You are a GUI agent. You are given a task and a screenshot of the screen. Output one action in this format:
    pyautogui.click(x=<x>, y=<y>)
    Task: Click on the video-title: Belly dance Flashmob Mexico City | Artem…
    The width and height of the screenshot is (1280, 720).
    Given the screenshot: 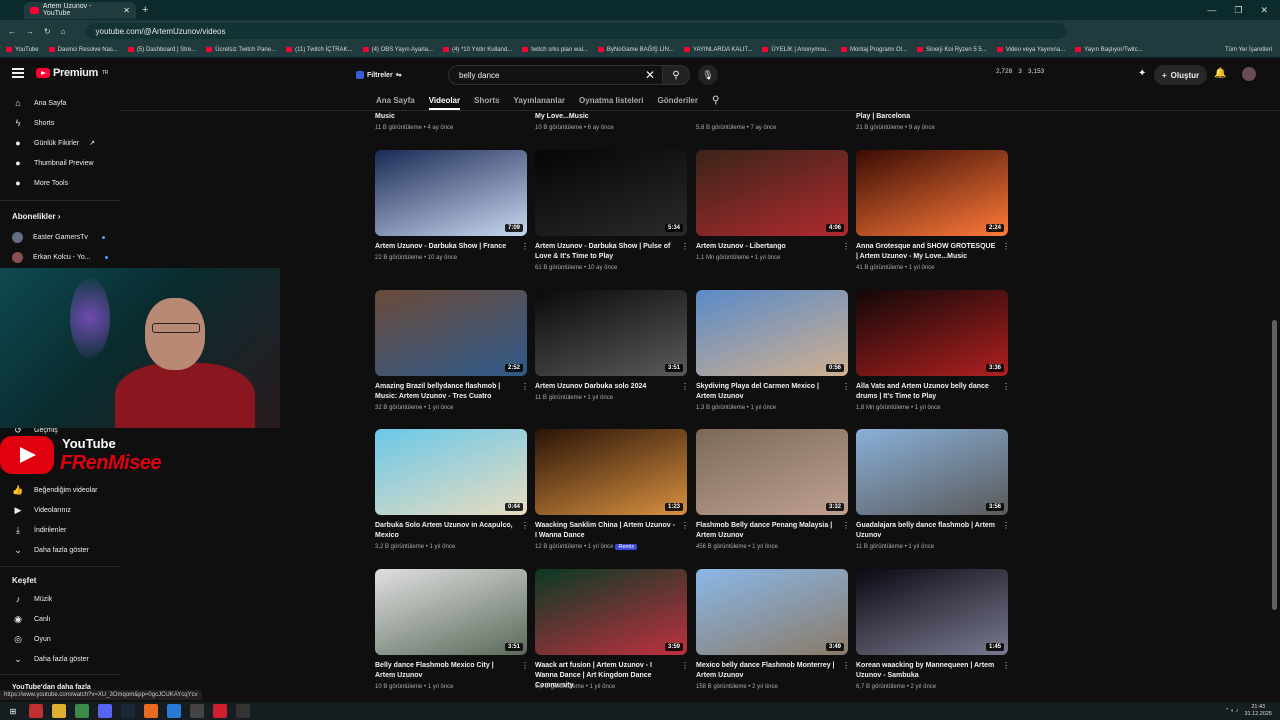 What is the action you would take?
    pyautogui.click(x=445, y=671)
    